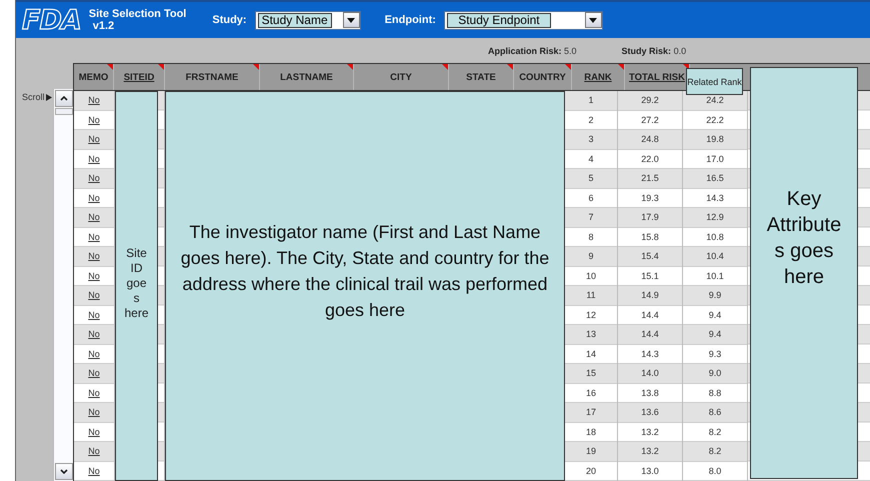  What do you see at coordinates (715, 296) in the screenshot?
I see `related-rank-cell: 9.9` at bounding box center [715, 296].